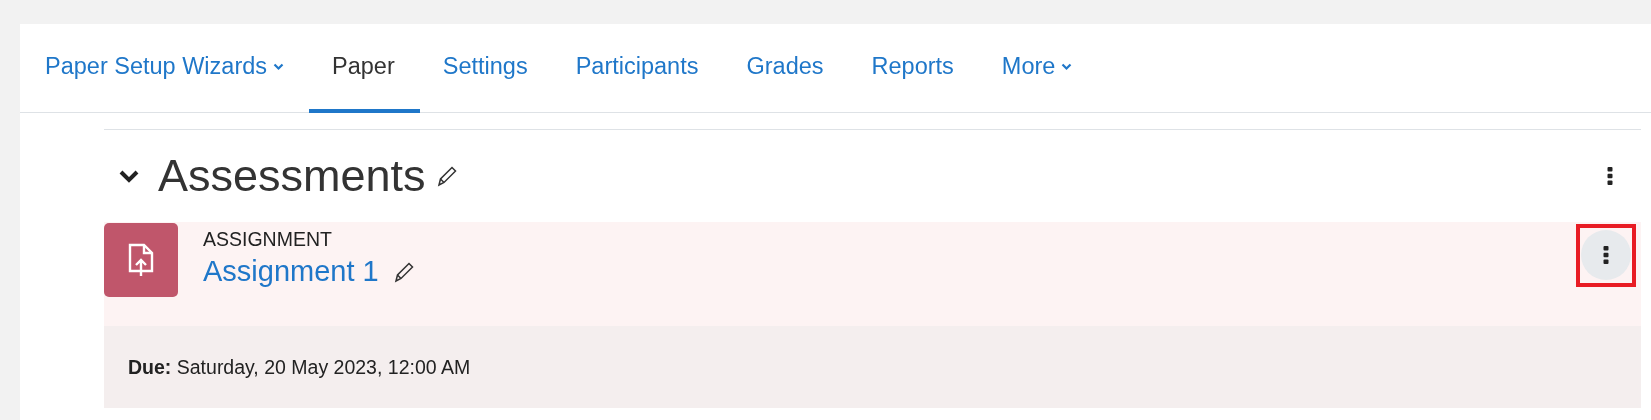 The height and width of the screenshot is (420, 1651). I want to click on nav-tab: More, so click(1038, 68).